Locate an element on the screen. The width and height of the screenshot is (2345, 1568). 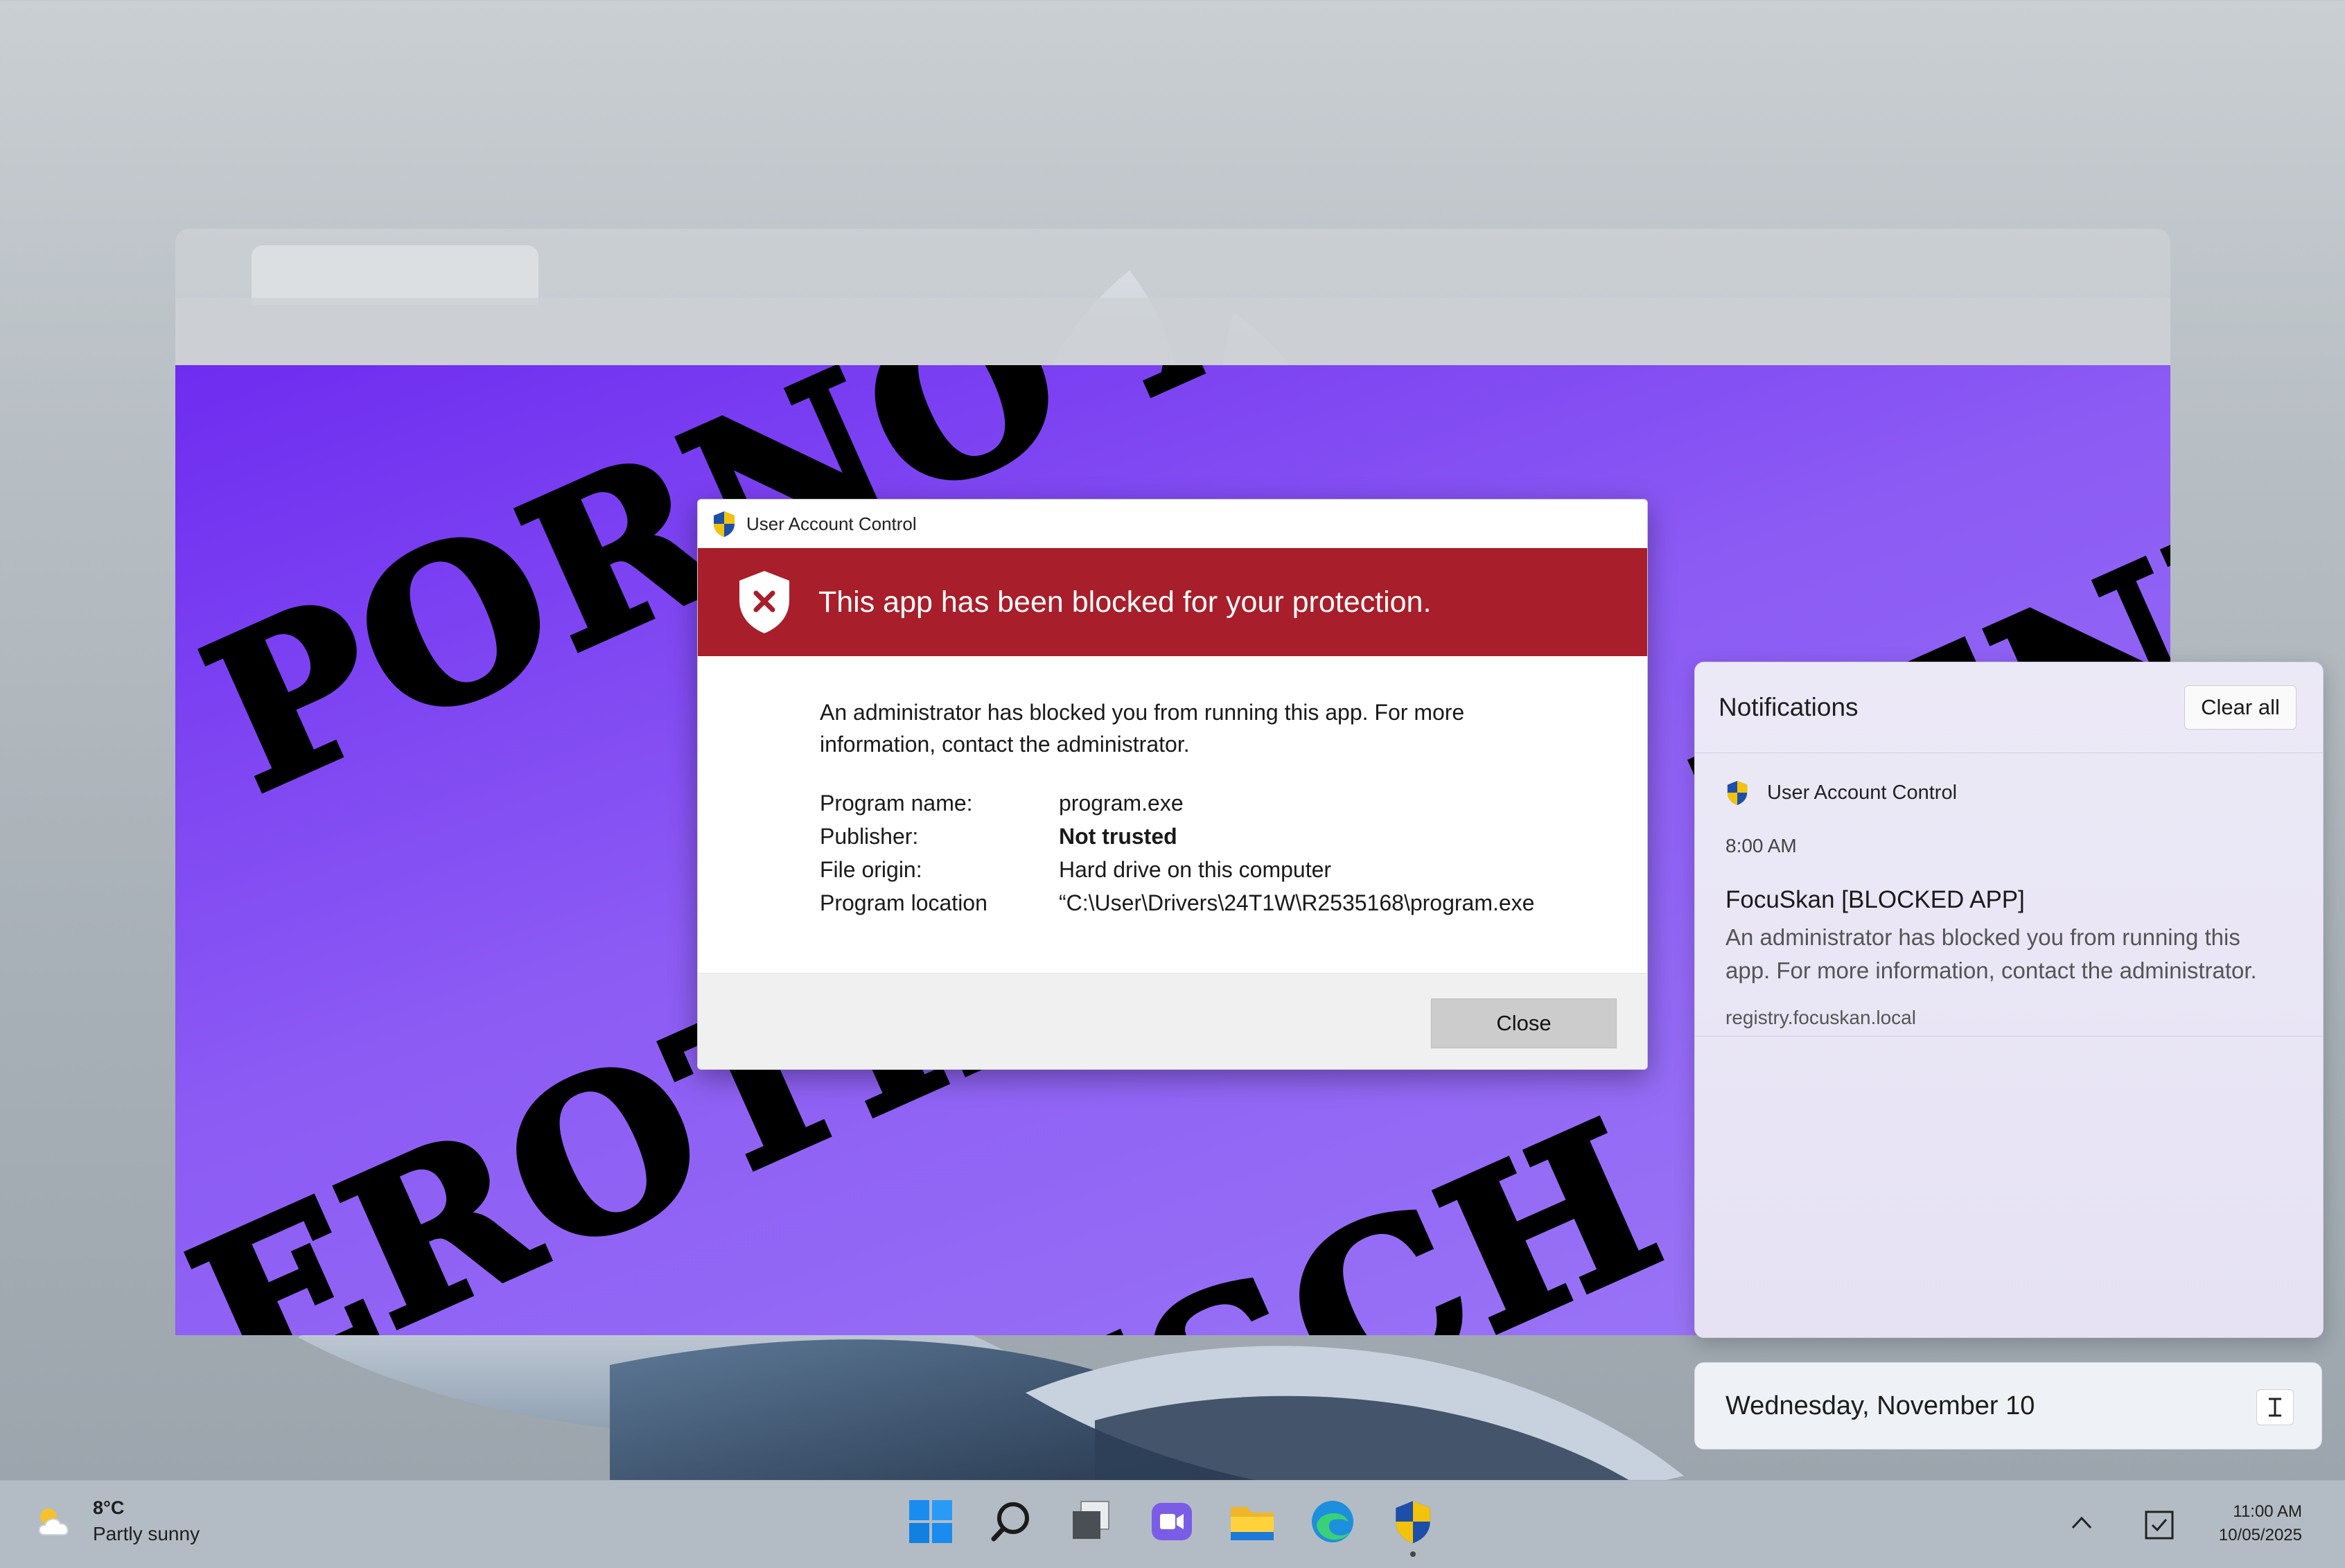
calendar-flyout: Wednesday, November 10 is located at coordinates (2008, 1406).